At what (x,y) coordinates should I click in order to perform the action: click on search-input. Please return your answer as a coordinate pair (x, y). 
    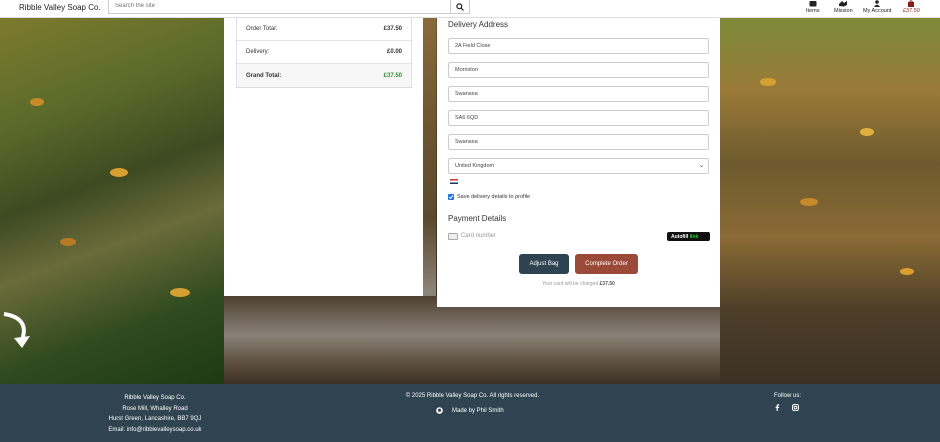
    Looking at the image, I should click on (275, 6).